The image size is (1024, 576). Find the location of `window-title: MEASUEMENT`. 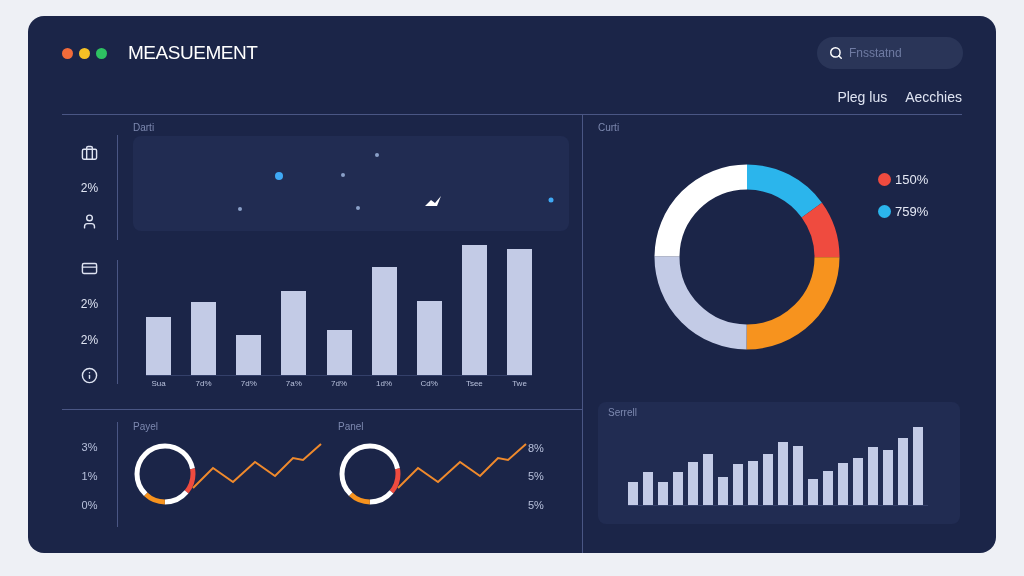

window-title: MEASUEMENT is located at coordinates (193, 52).